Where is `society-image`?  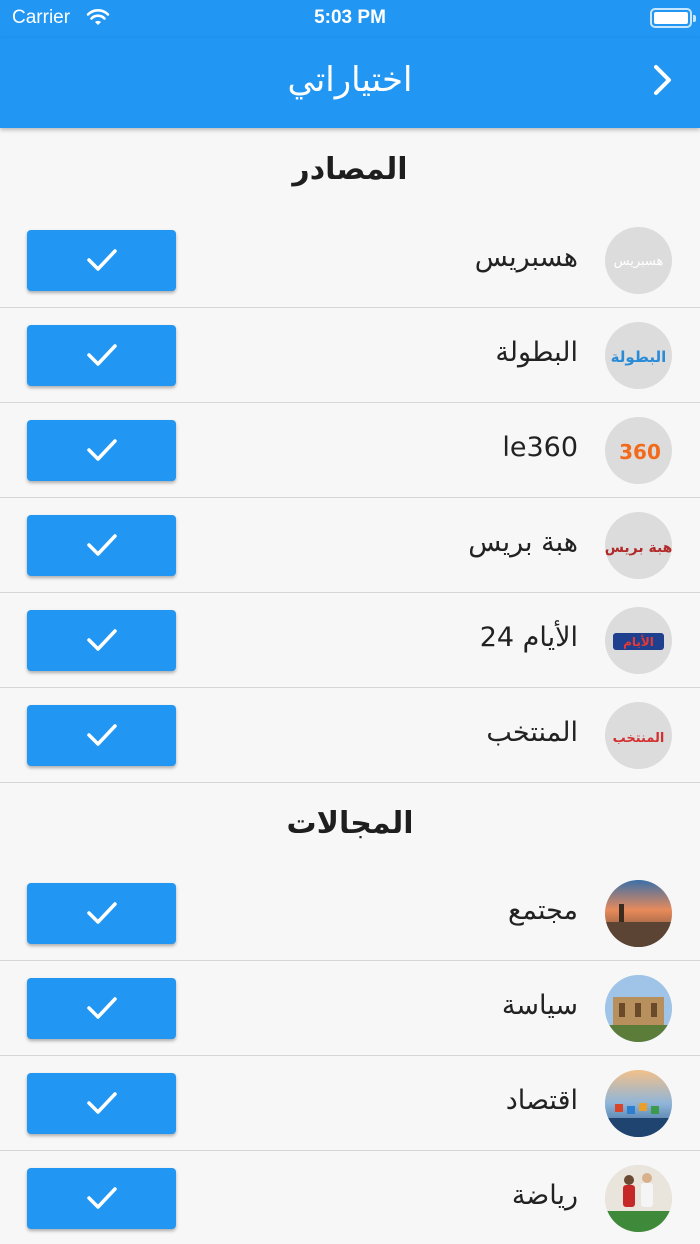 society-image is located at coordinates (638, 913).